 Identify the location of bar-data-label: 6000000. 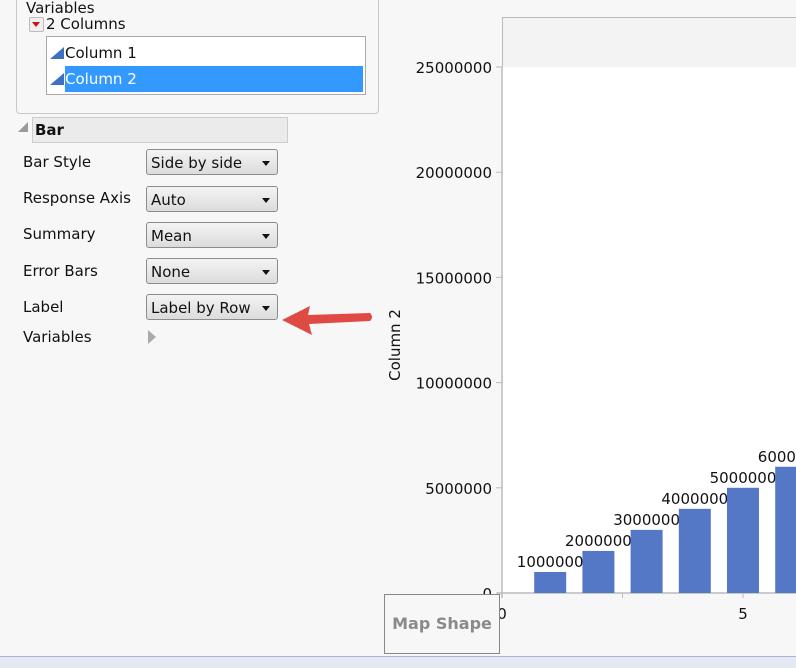
(777, 457).